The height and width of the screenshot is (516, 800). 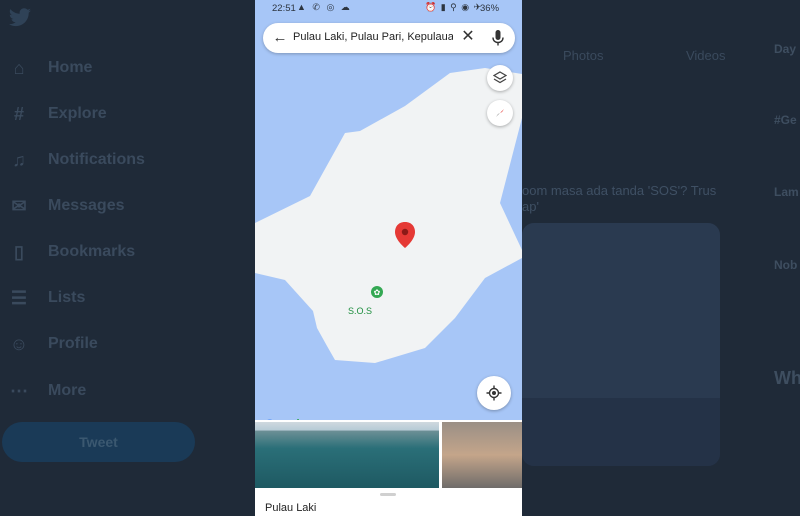 What do you see at coordinates (787, 378) in the screenshot?
I see `who-to-follow-heading: Wh` at bounding box center [787, 378].